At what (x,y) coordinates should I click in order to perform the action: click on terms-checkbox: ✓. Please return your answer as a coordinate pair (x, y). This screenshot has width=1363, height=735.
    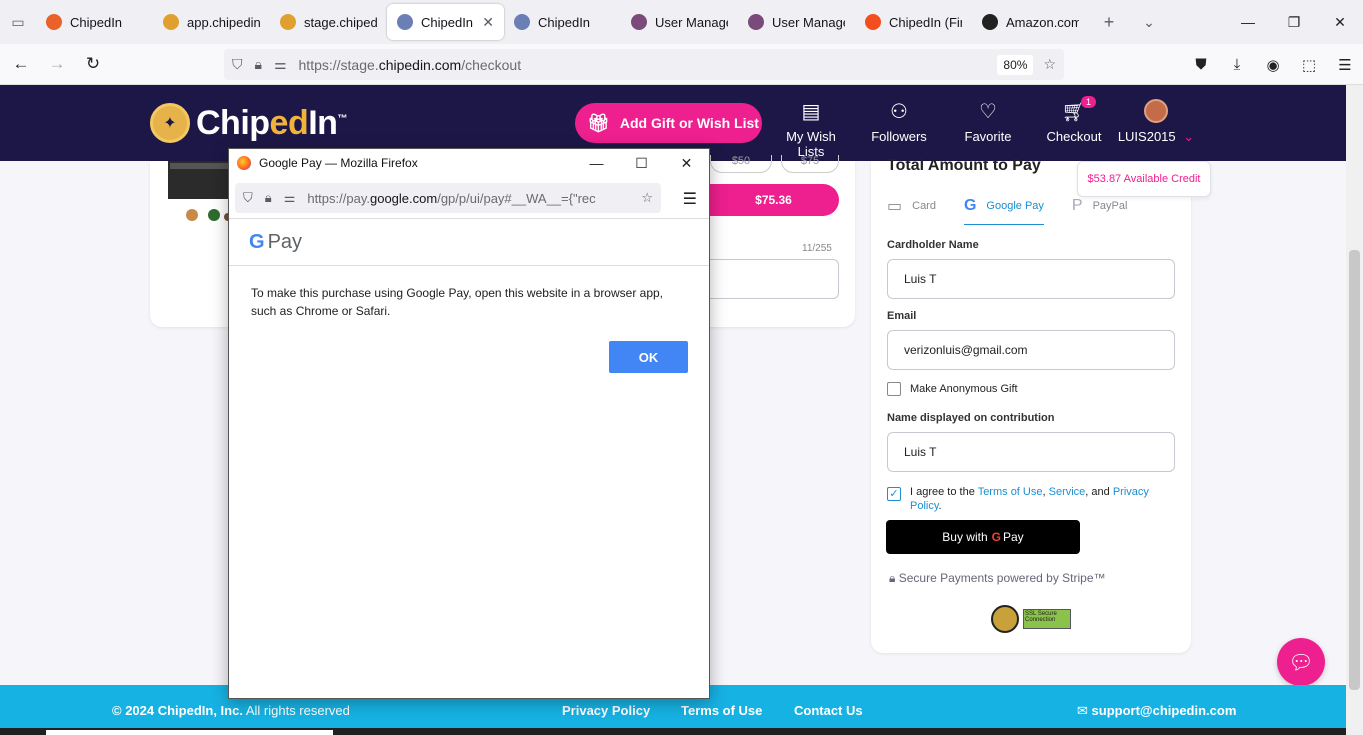
    Looking at the image, I should click on (894, 494).